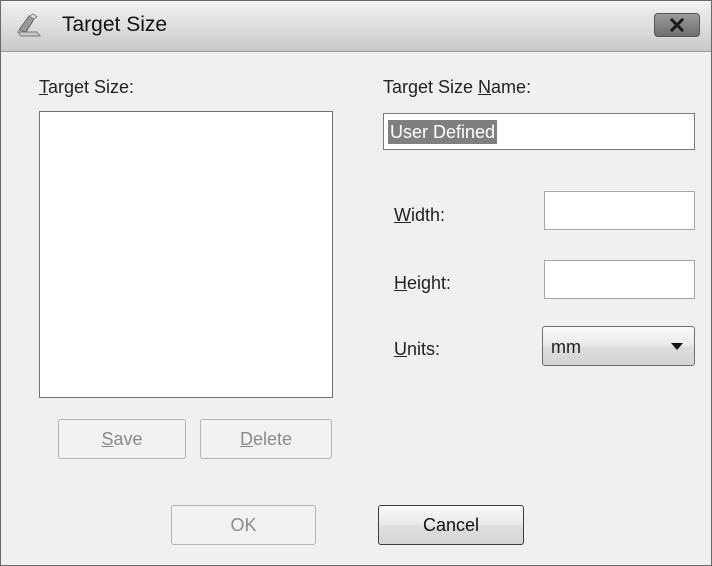 The image size is (712, 566). What do you see at coordinates (566, 347) in the screenshot?
I see `units-value: mm` at bounding box center [566, 347].